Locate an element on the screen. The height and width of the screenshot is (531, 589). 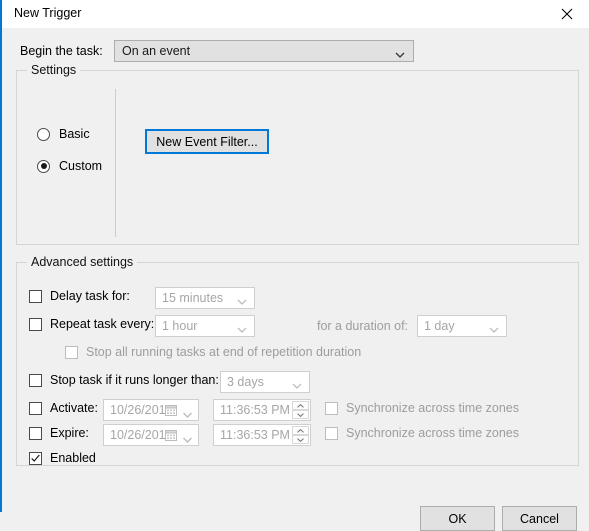
begin-task-combo: On an event is located at coordinates (264, 51).